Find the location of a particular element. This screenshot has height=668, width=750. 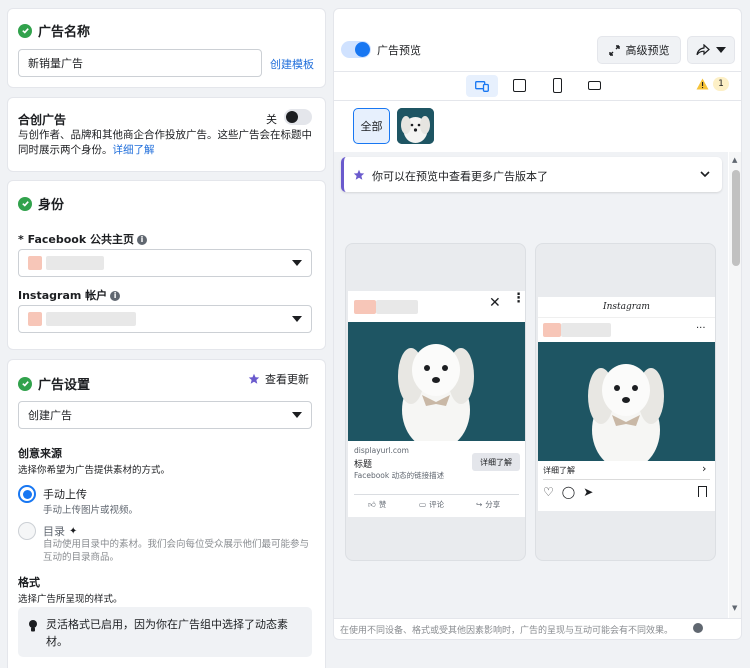

share-arrow-icon is located at coordinates (703, 50).